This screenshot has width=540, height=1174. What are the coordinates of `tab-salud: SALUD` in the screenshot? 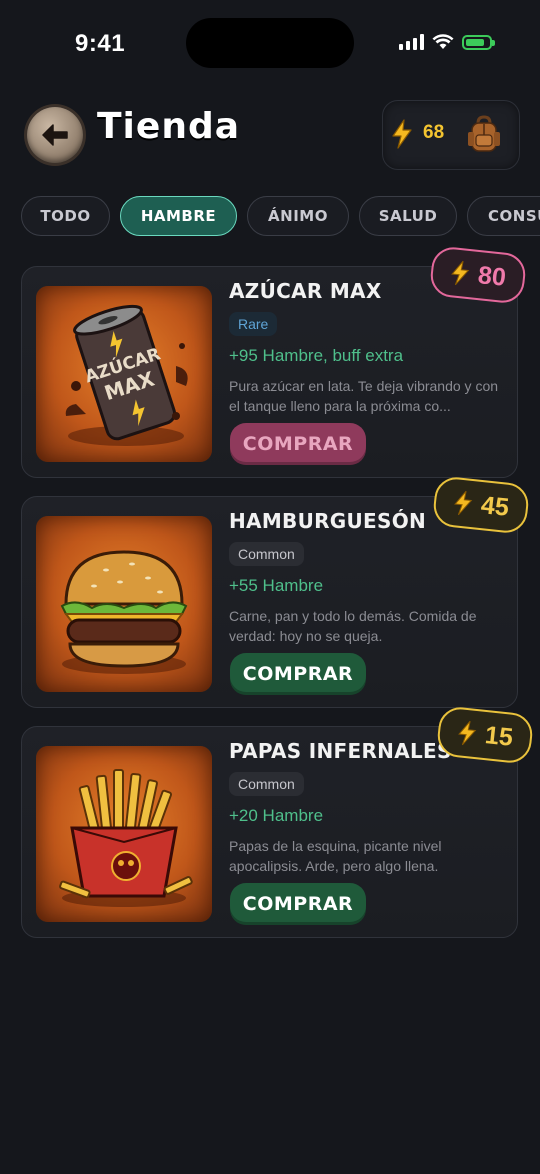 It's located at (408, 216).